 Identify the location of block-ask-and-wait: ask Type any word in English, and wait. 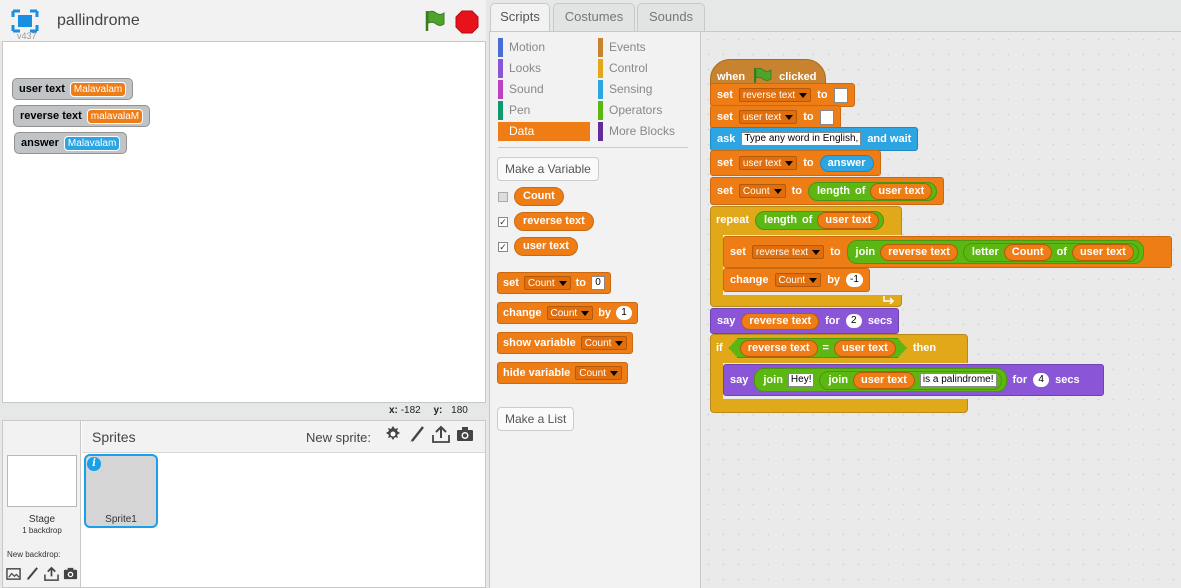
(814, 139).